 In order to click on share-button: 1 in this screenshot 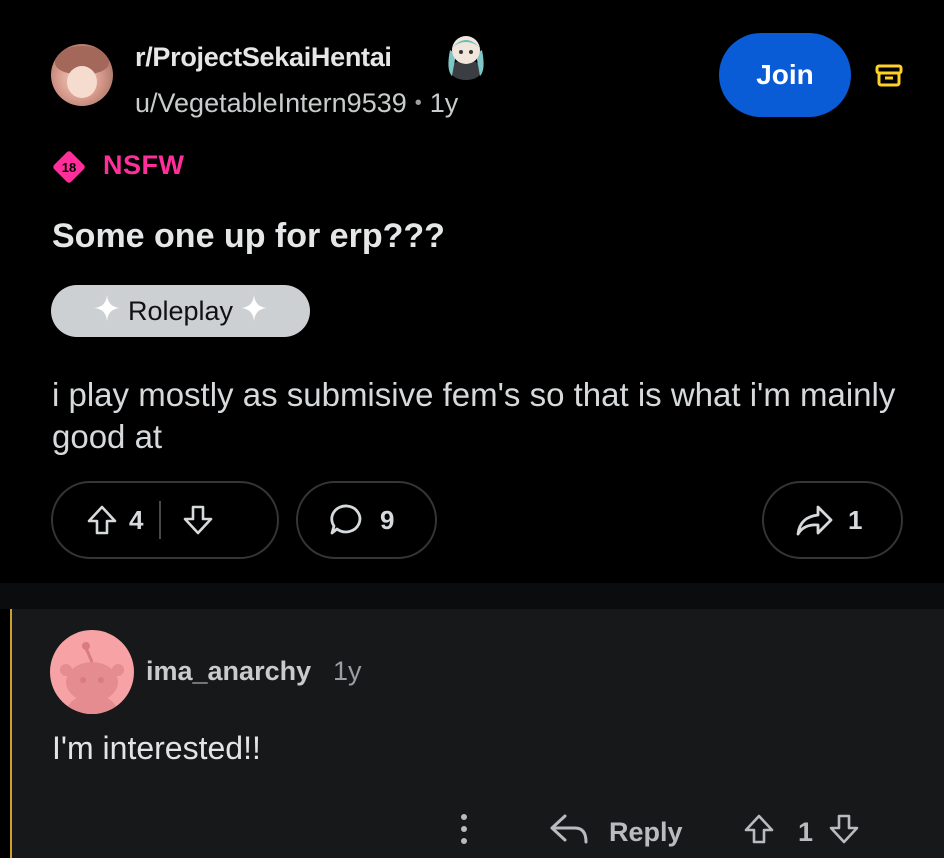, I will do `click(832, 520)`.